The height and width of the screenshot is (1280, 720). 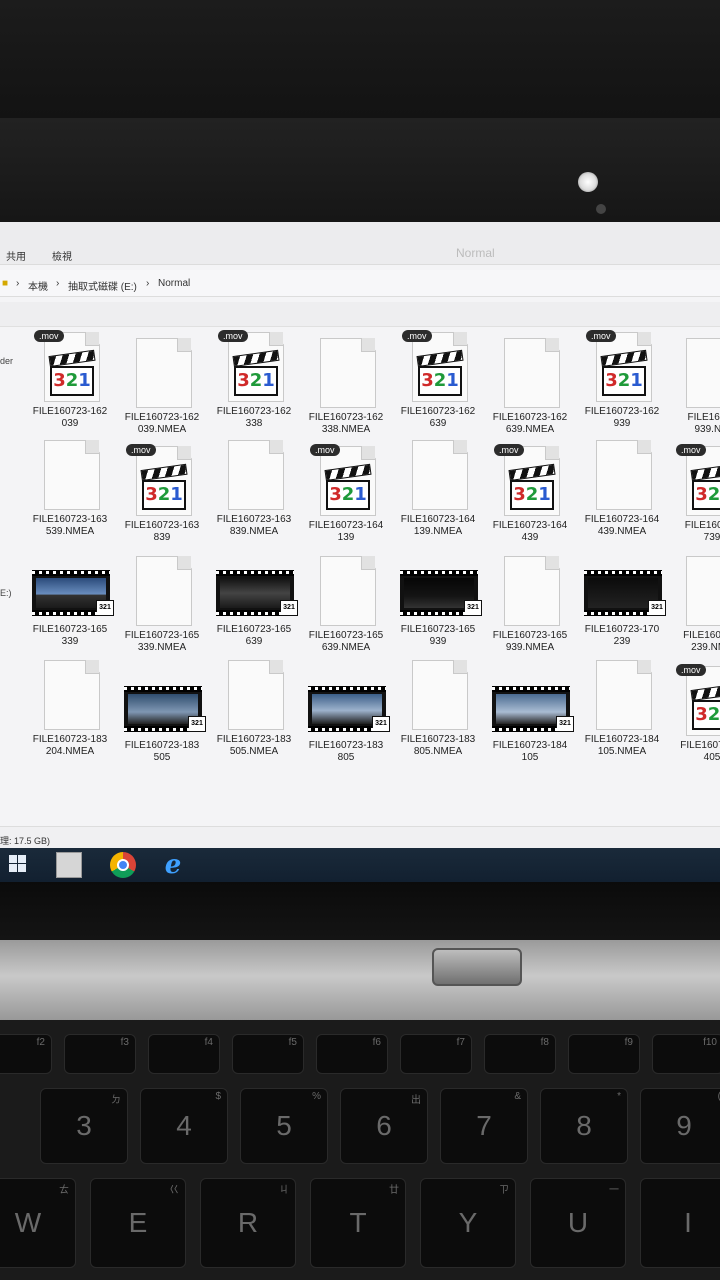 What do you see at coordinates (622, 635) in the screenshot?
I see `file-name: FILE160723-170 239` at bounding box center [622, 635].